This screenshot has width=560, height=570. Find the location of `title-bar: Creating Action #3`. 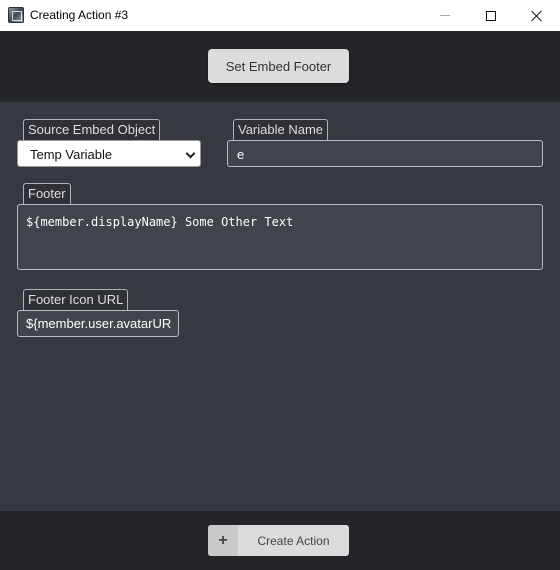

title-bar: Creating Action #3 is located at coordinates (280, 15).